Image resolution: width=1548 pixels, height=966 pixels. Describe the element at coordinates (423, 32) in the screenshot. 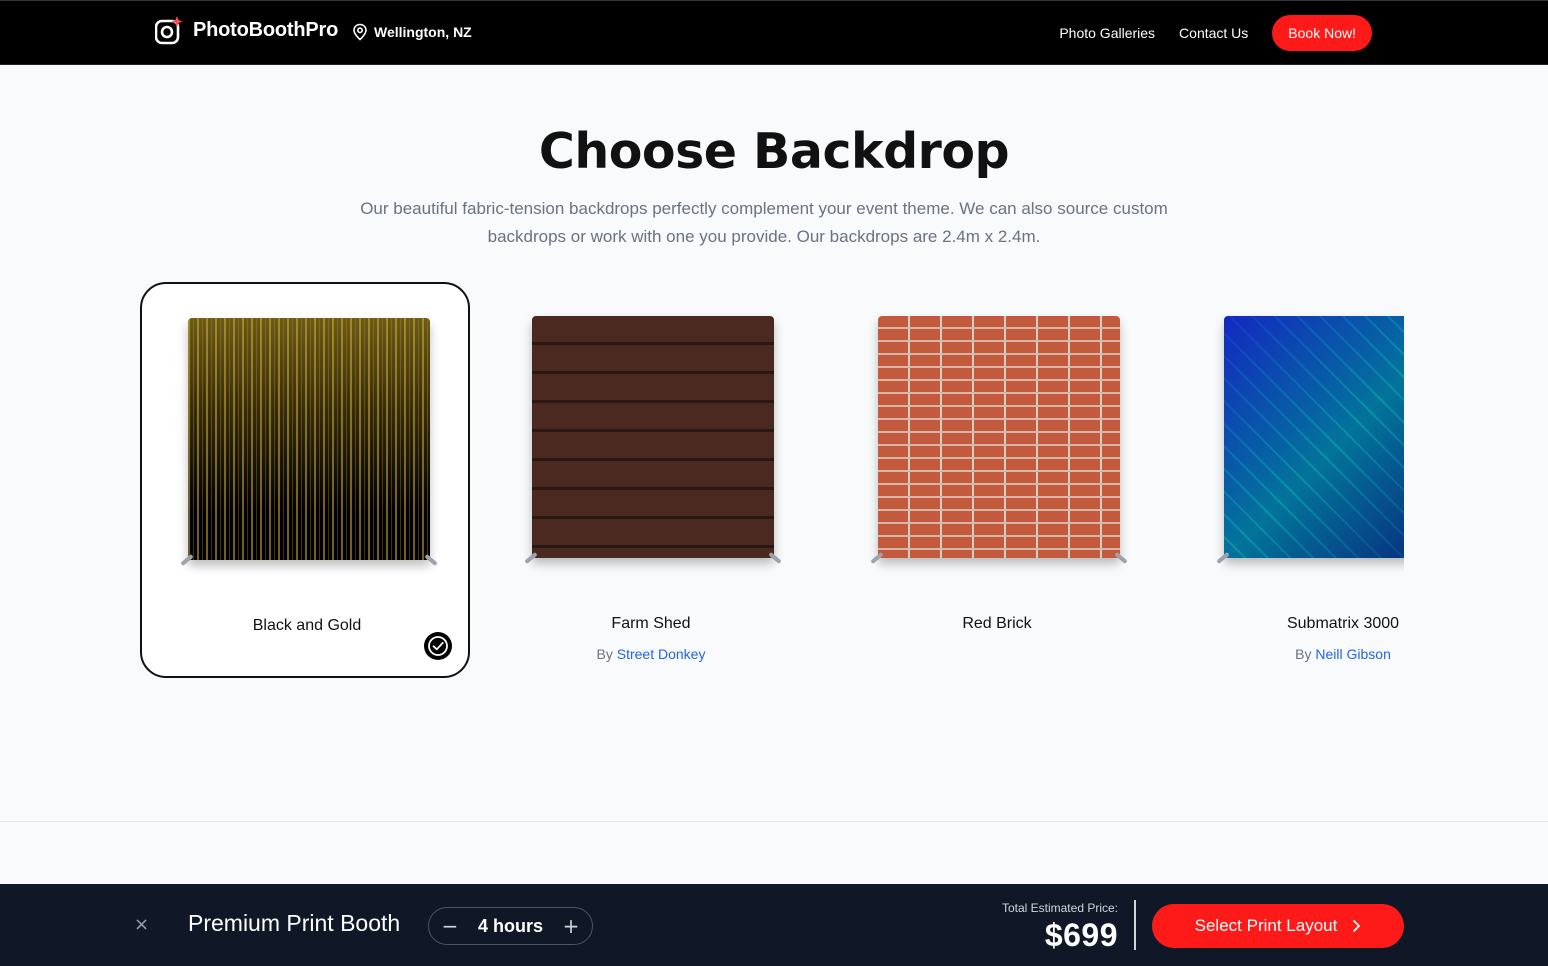

I see `location-text: Wellington, NZ` at that location.